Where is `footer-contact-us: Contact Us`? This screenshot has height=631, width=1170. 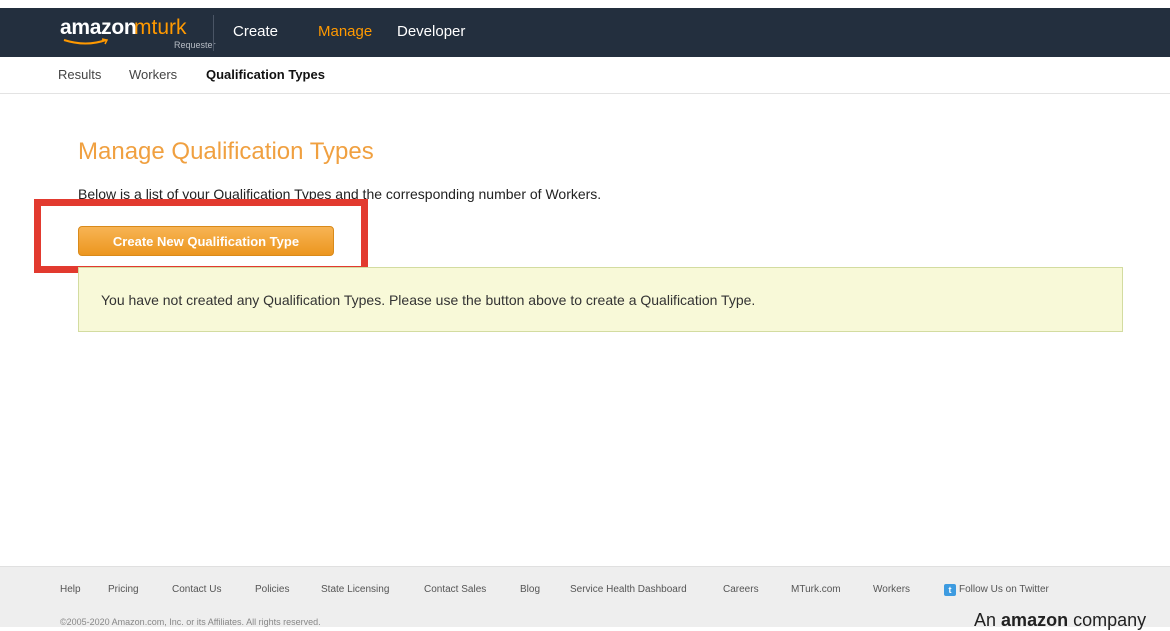
footer-contact-us: Contact Us is located at coordinates (196, 589).